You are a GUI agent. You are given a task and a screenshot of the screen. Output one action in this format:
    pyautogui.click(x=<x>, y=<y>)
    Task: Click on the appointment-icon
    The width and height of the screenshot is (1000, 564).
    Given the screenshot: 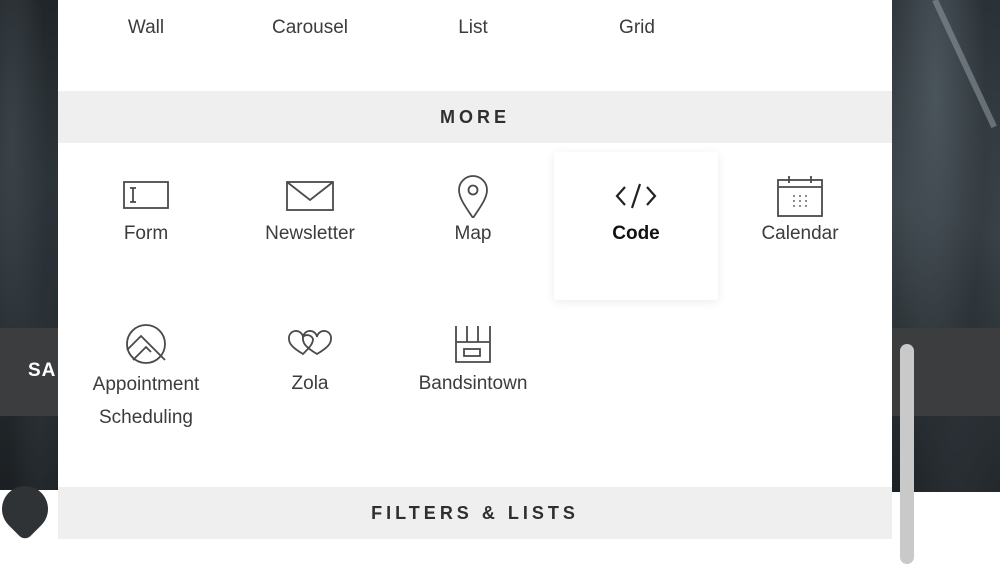 What is the action you would take?
    pyautogui.click(x=146, y=344)
    